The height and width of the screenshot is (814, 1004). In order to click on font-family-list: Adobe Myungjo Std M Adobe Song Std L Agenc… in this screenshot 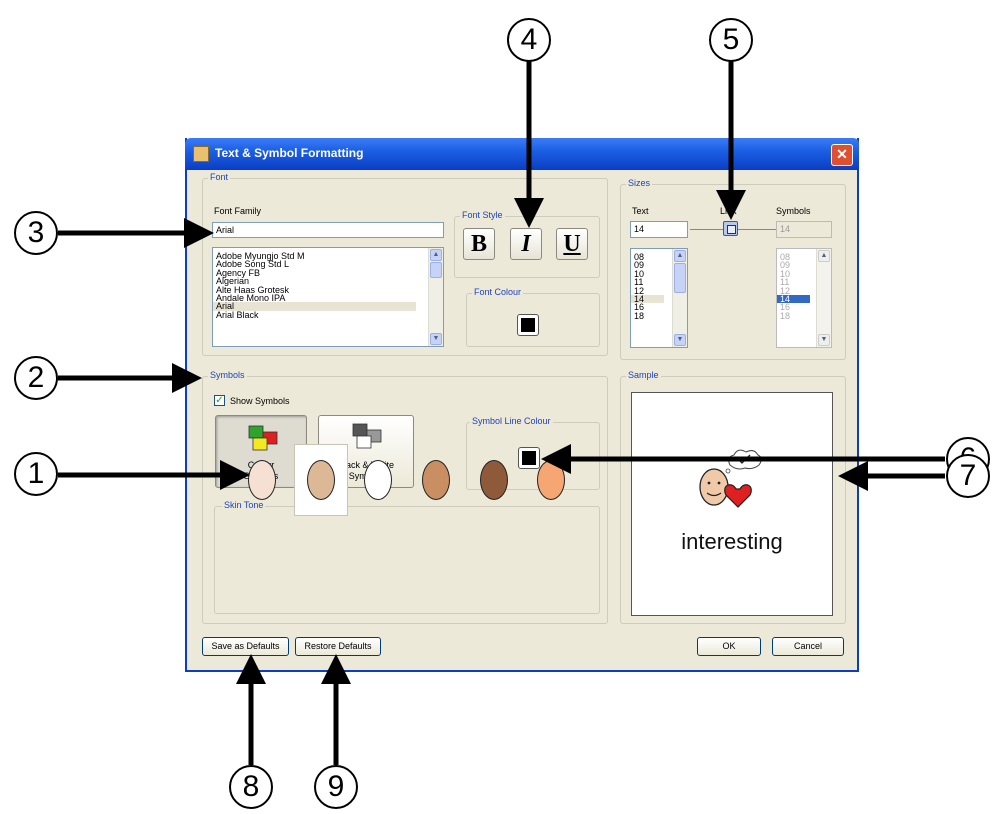, I will do `click(328, 297)`.